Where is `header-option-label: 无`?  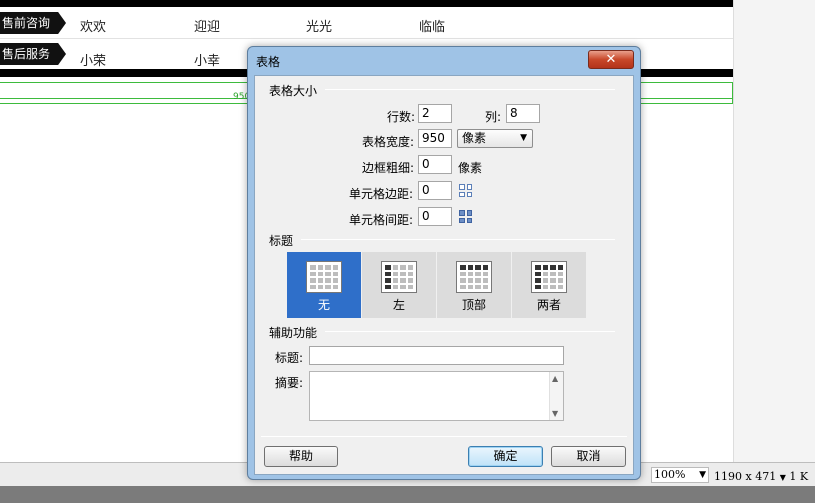 header-option-label: 无 is located at coordinates (323, 305).